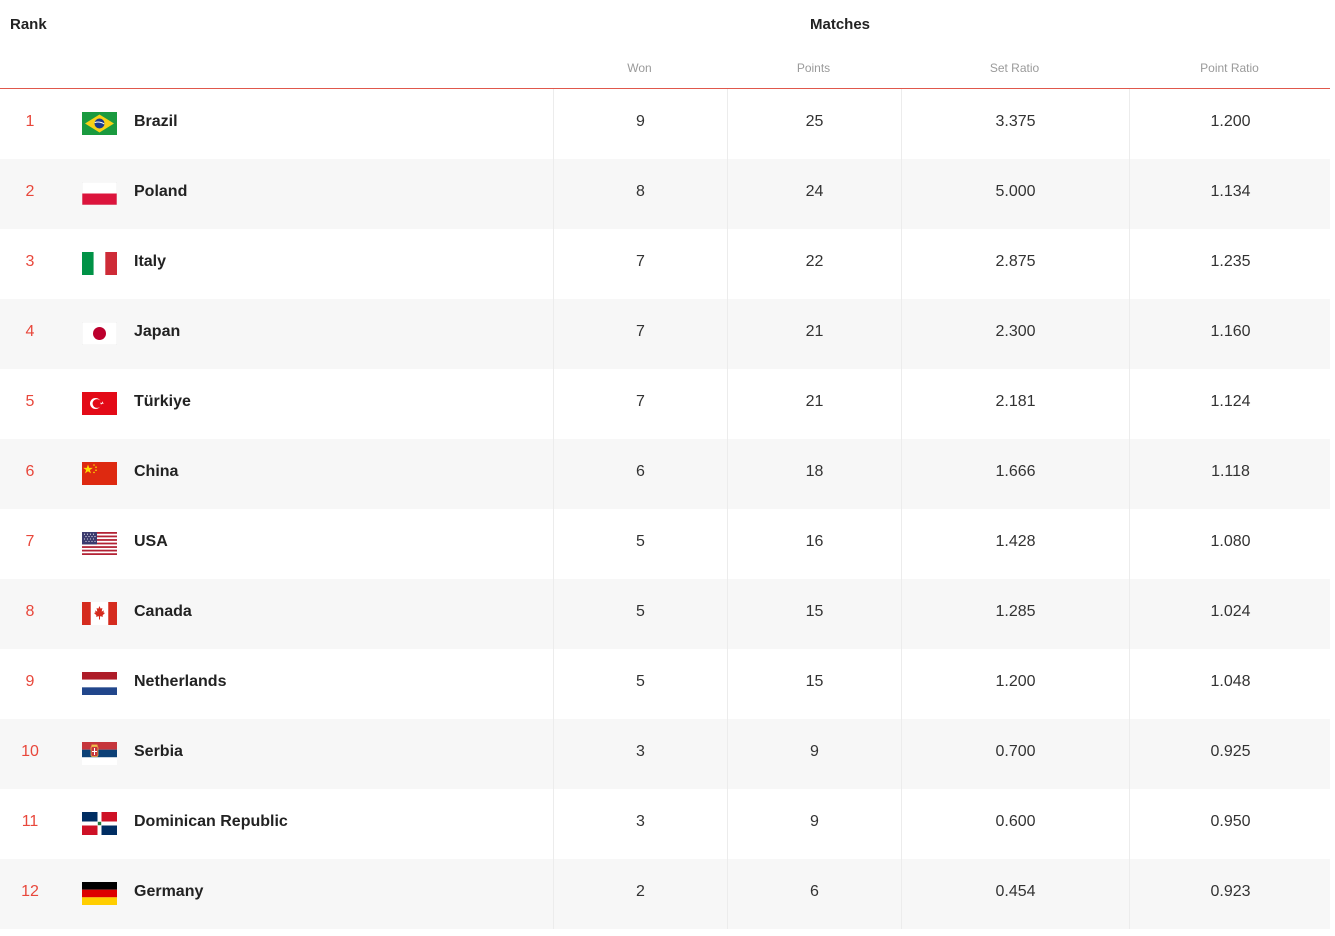  What do you see at coordinates (30, 681) in the screenshot?
I see `rank-cell: 9` at bounding box center [30, 681].